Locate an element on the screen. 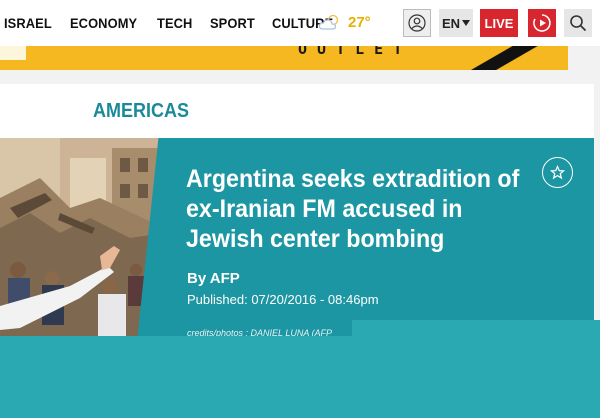  user-account-button is located at coordinates (417, 23).